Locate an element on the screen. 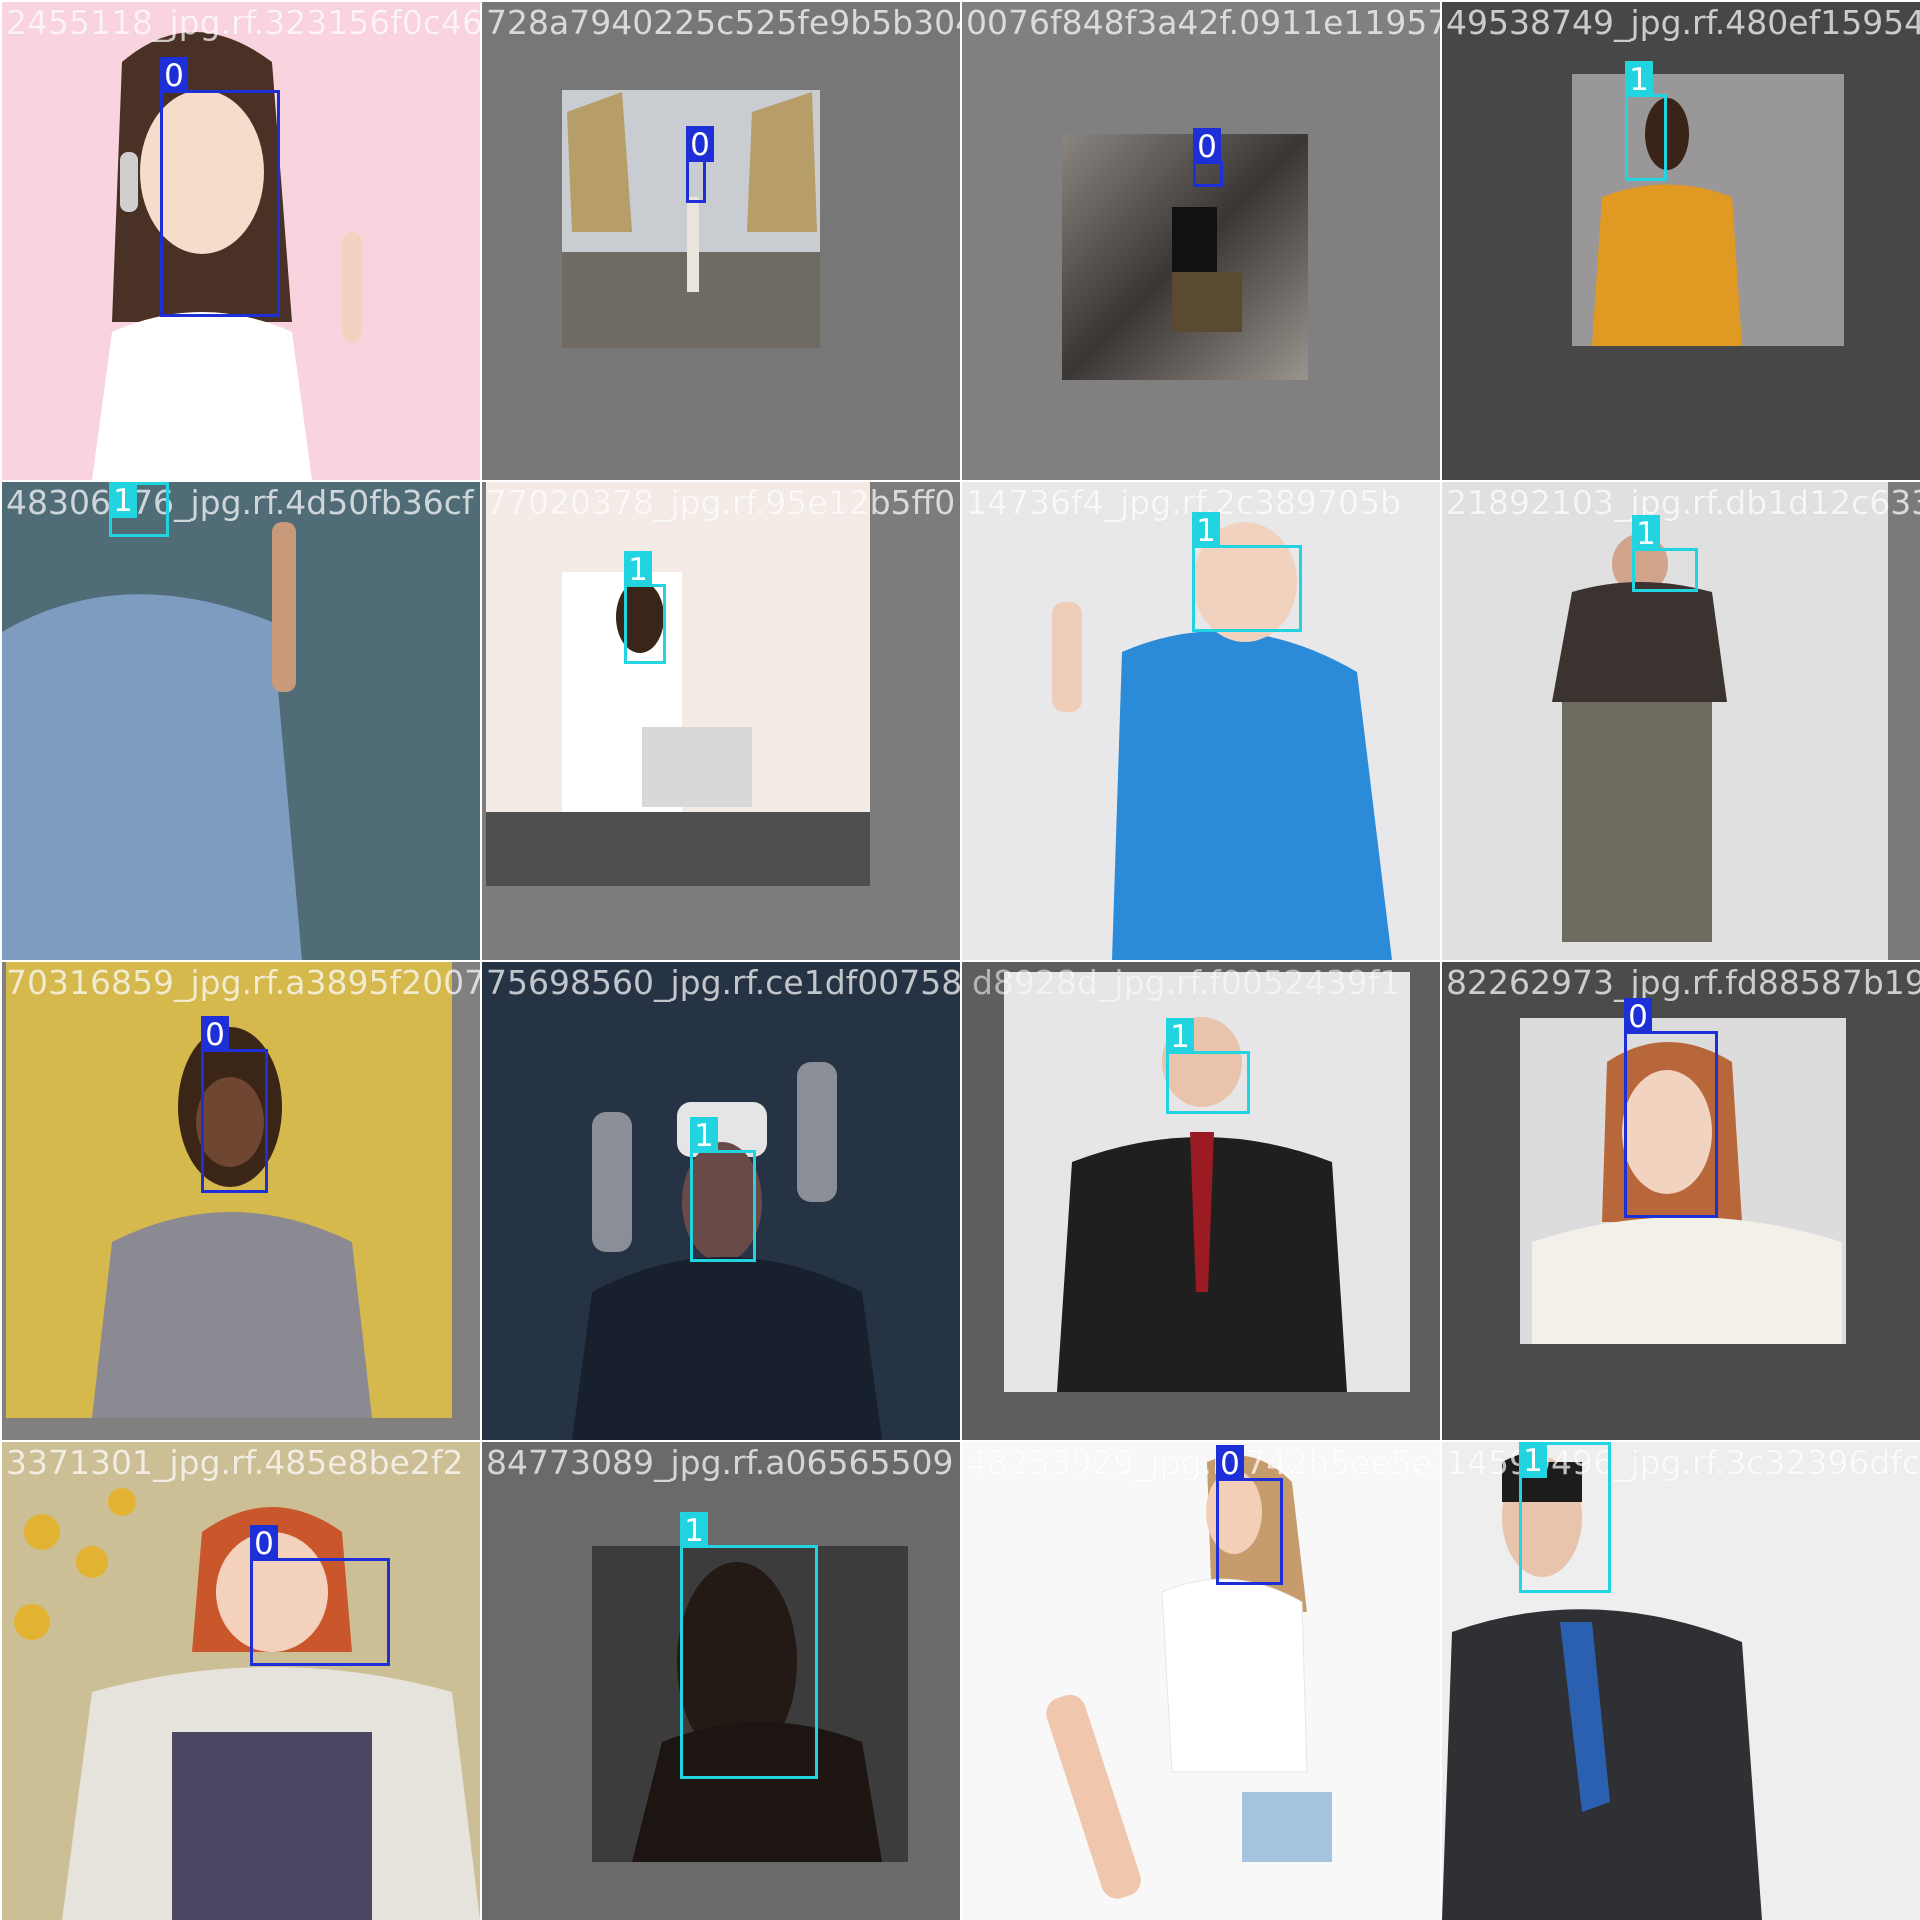  image-filename: 77020378_jpg.rf.95e12b5ff0 is located at coordinates (721, 502).